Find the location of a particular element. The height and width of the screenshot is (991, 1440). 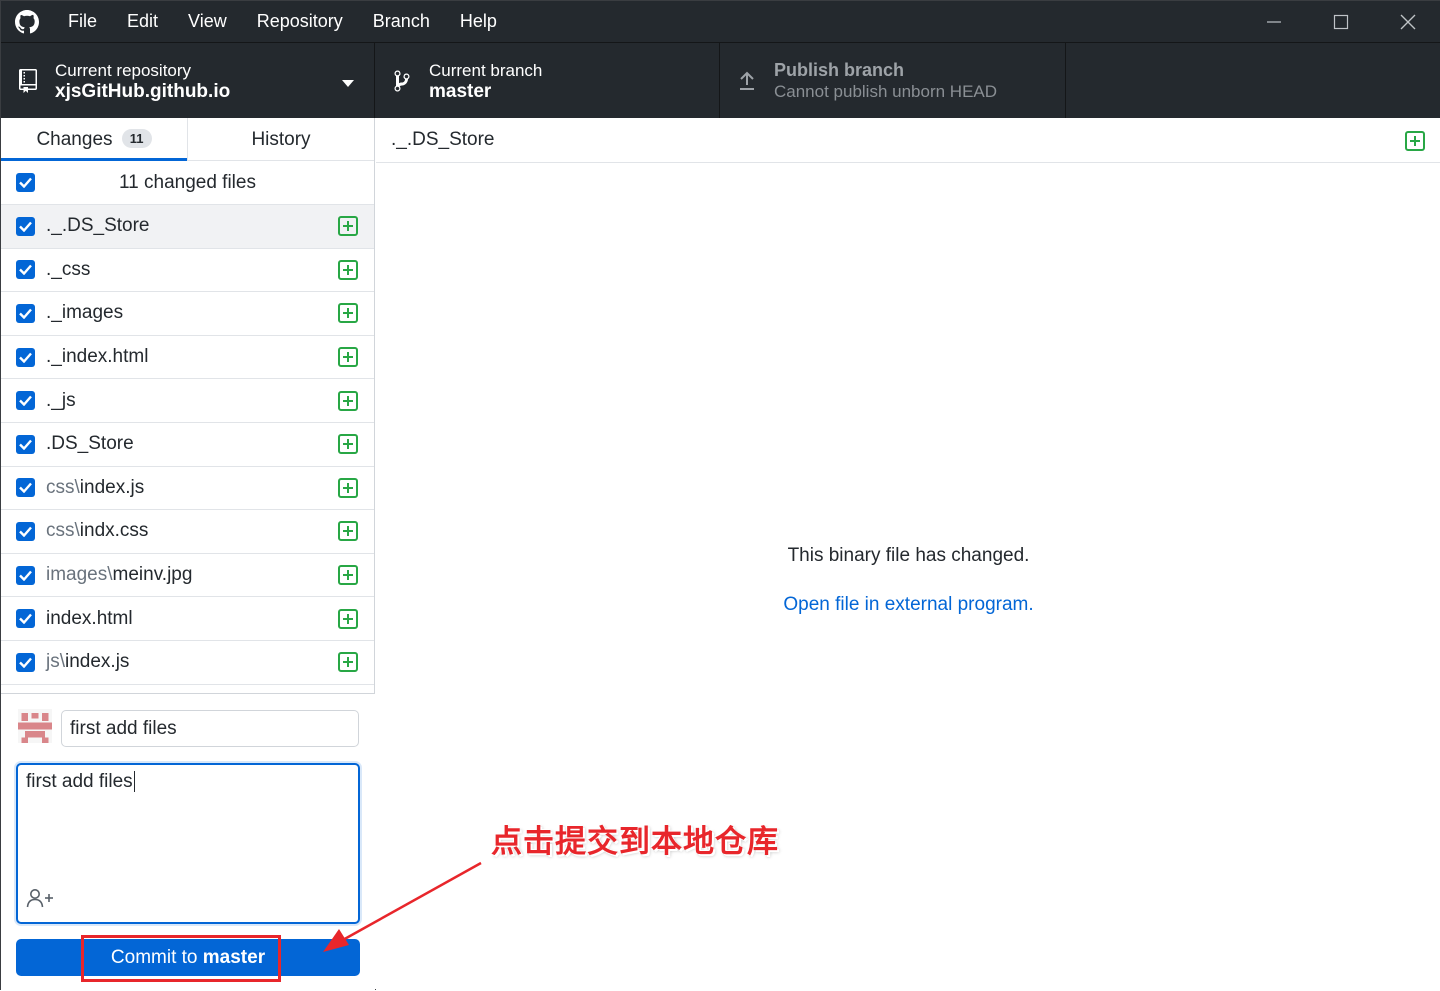

menu-help: Help is located at coordinates (478, 21).